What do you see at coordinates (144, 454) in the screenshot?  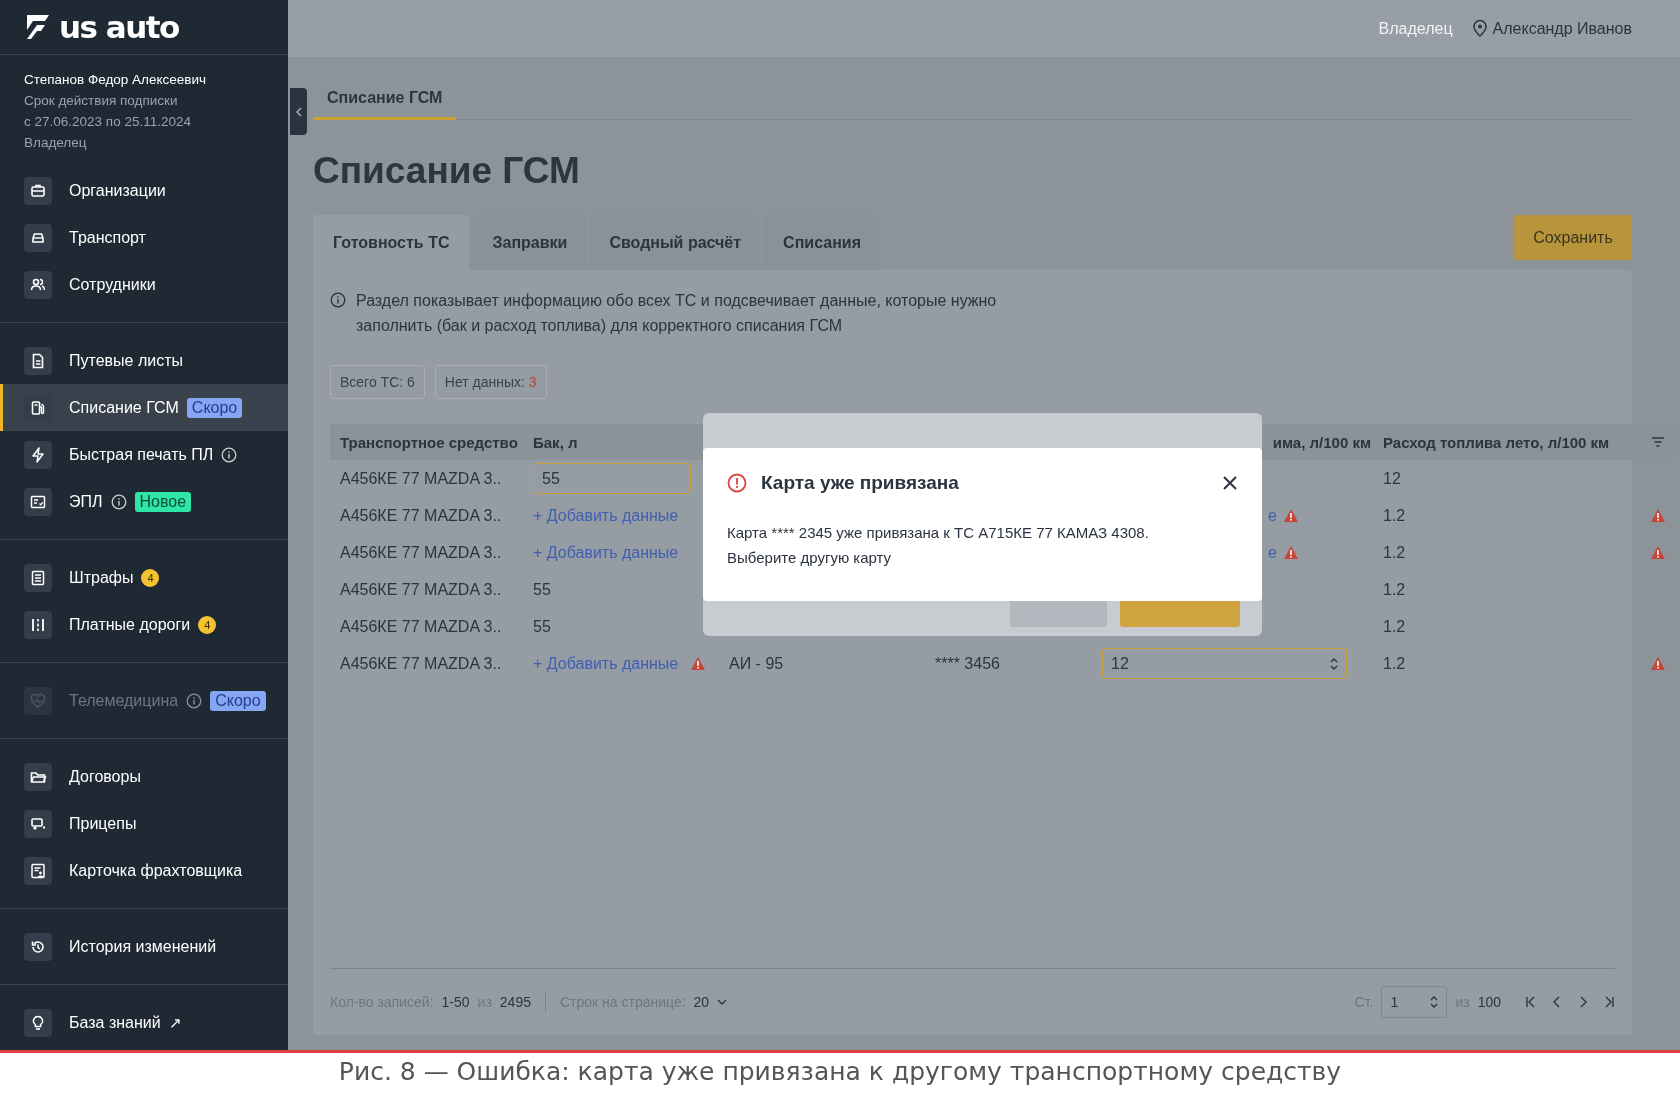 I see `sidebar-item: Быстрая печать ПЛ` at bounding box center [144, 454].